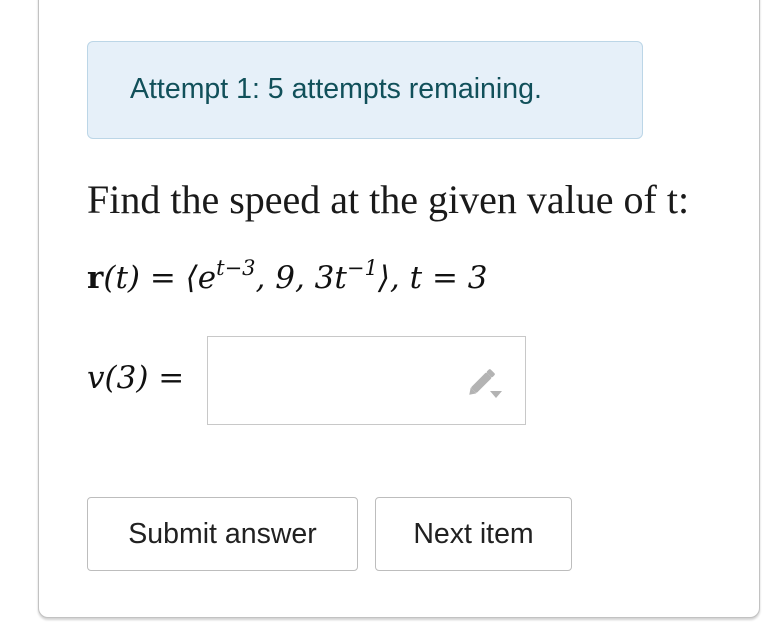 The image size is (781, 634). Describe the element at coordinates (362, 268) in the screenshot. I see `equation-exponent-2: −1` at that location.